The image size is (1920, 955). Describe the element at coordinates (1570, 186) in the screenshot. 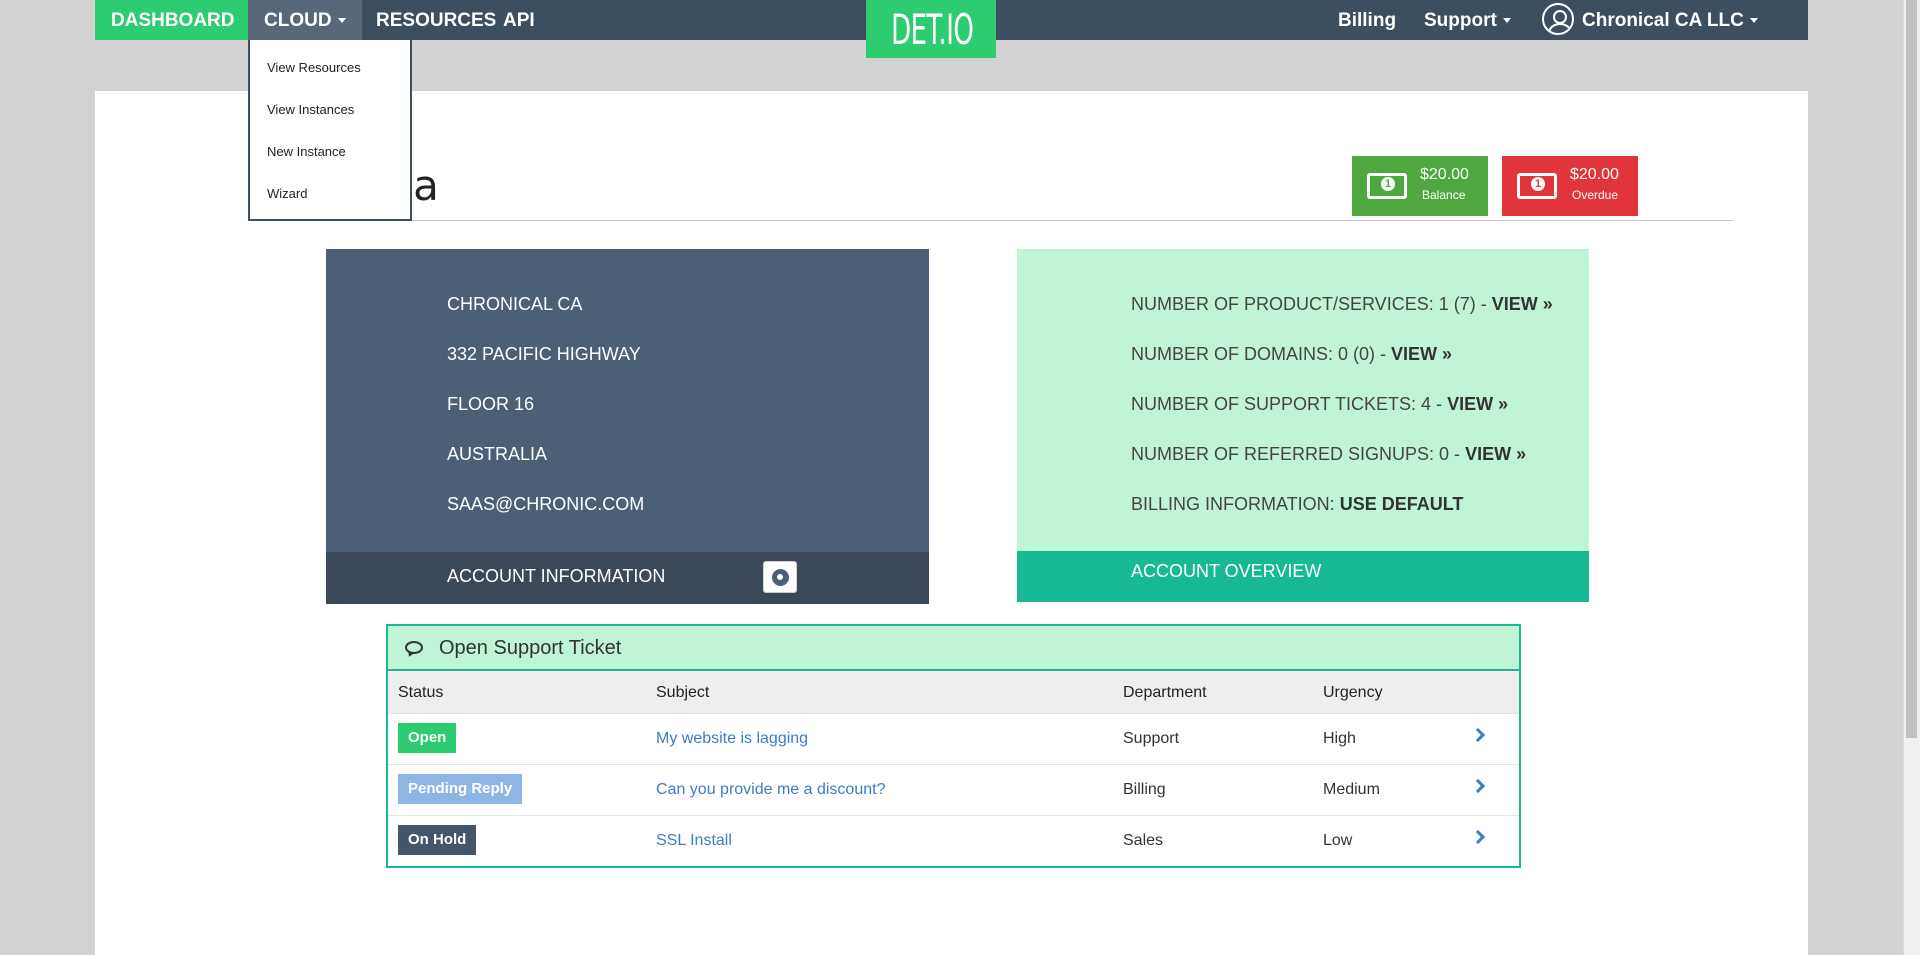

I see `overdue-badge: $20.00 Overdue` at that location.